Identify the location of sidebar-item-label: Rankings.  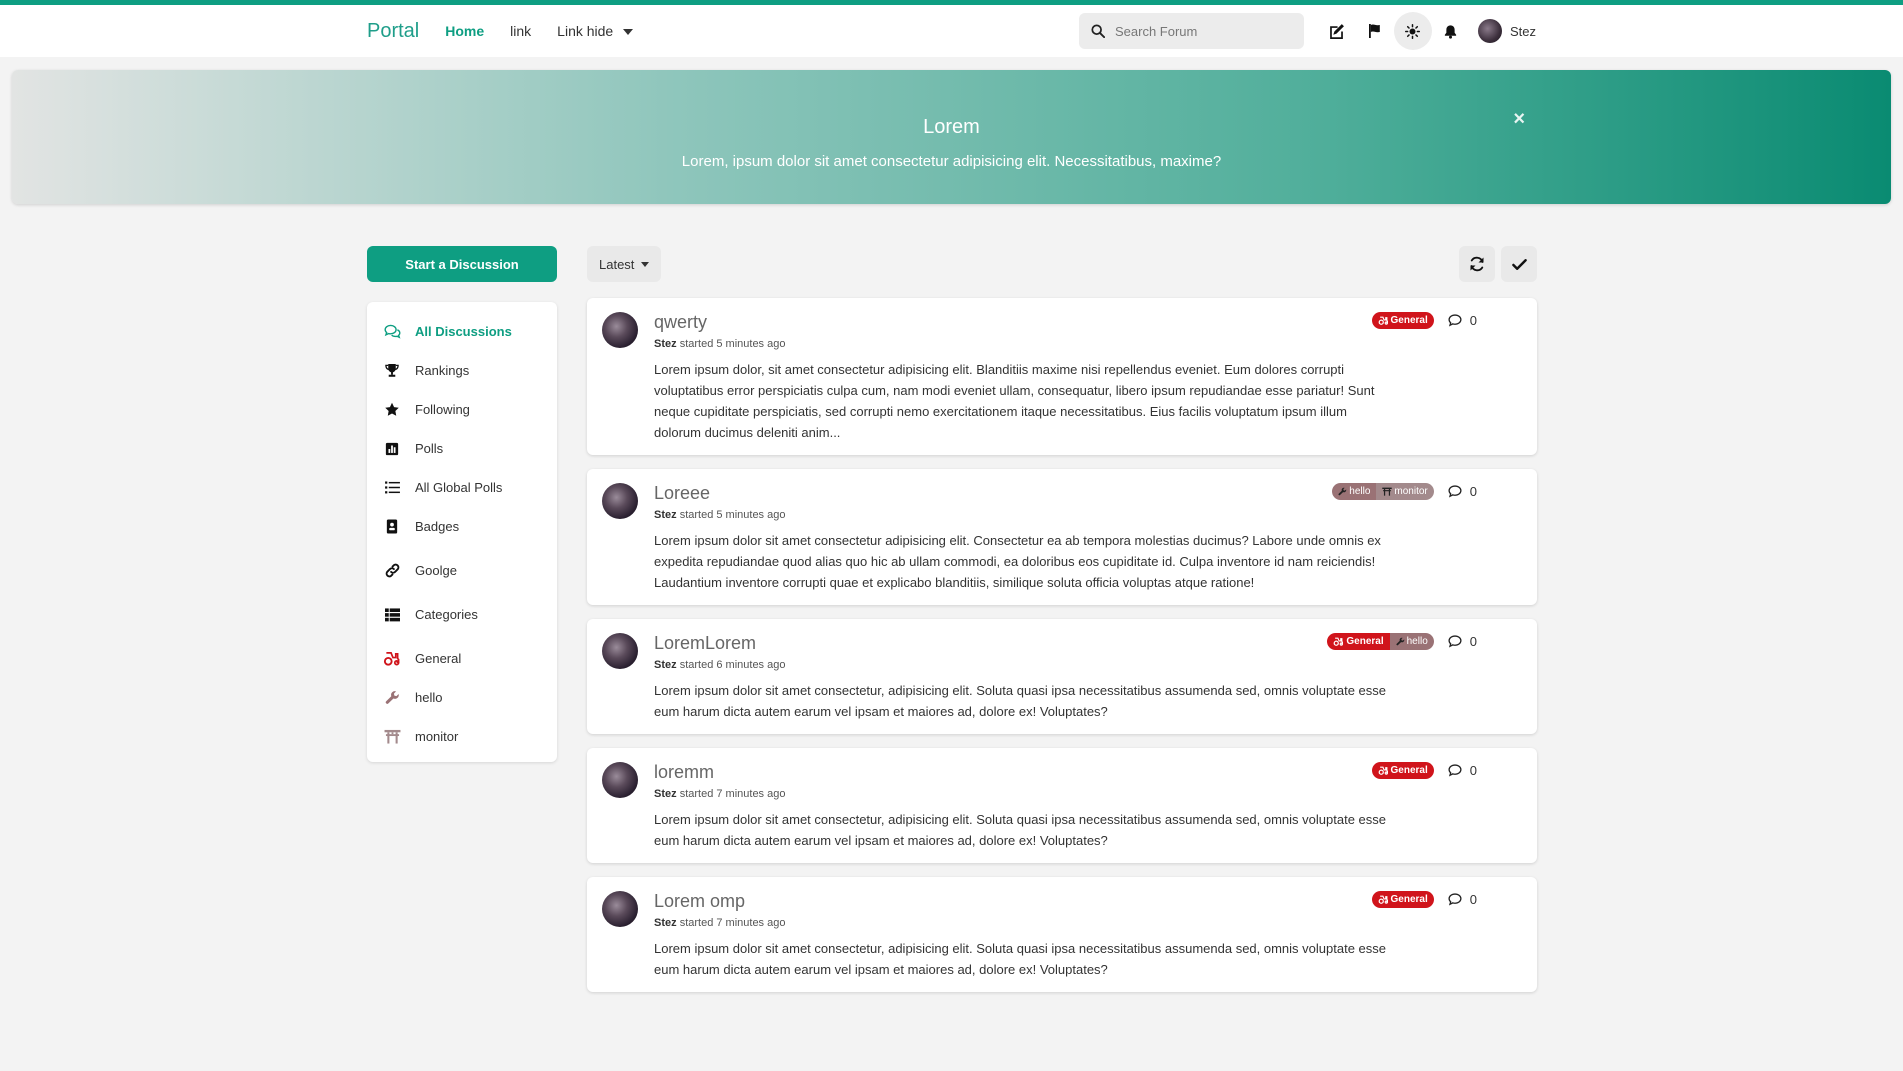
(442, 370).